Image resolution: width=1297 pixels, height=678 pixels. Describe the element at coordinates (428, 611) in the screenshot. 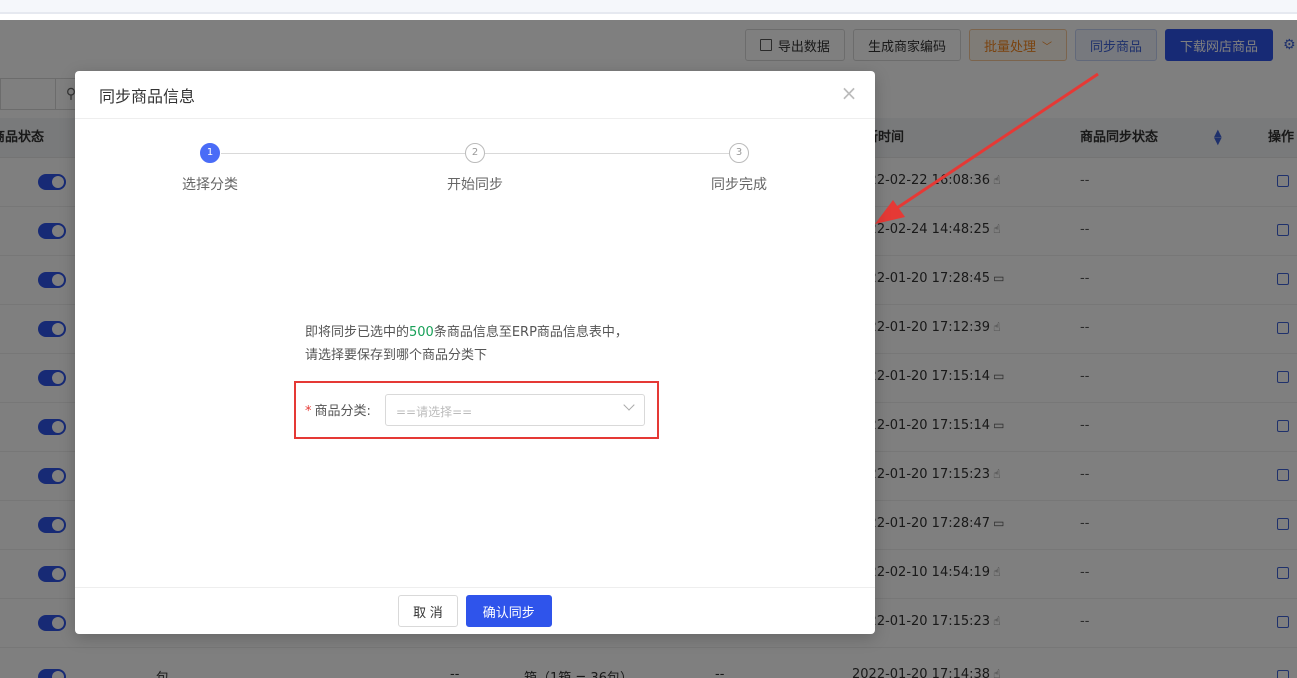

I see `cancel-button: 取 消` at that location.